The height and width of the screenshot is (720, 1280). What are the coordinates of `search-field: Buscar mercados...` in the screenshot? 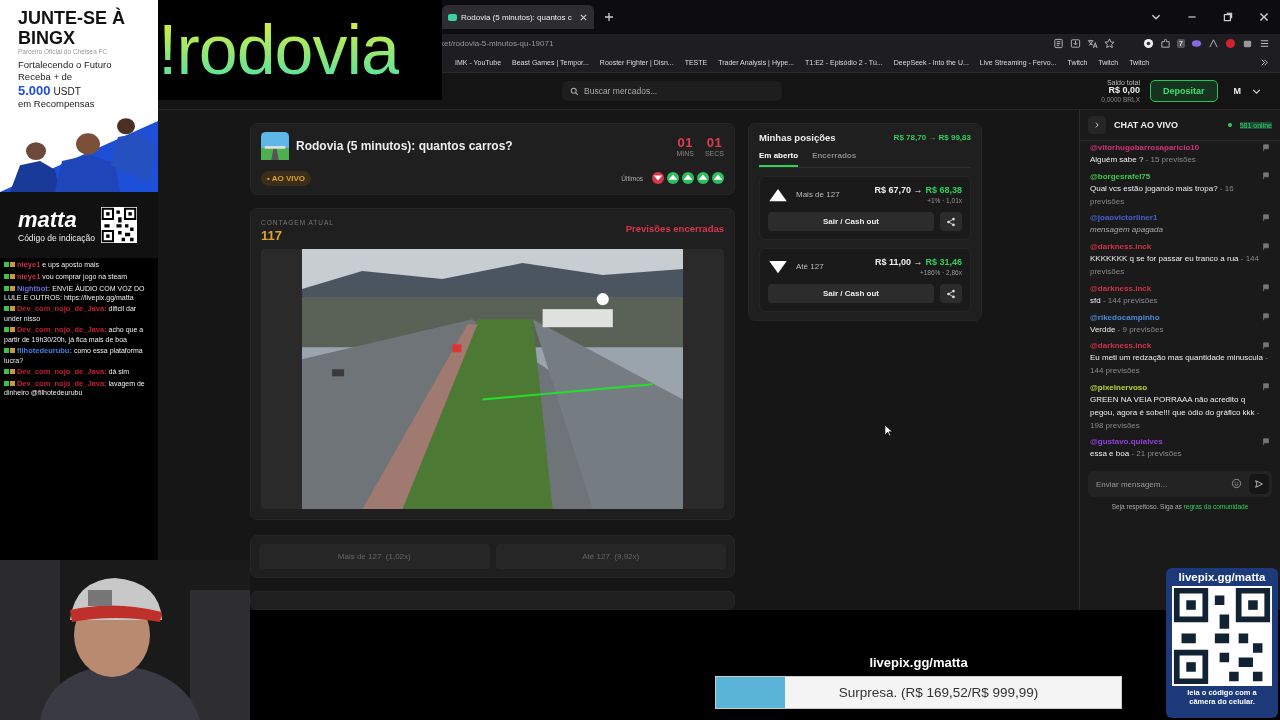 It's located at (672, 91).